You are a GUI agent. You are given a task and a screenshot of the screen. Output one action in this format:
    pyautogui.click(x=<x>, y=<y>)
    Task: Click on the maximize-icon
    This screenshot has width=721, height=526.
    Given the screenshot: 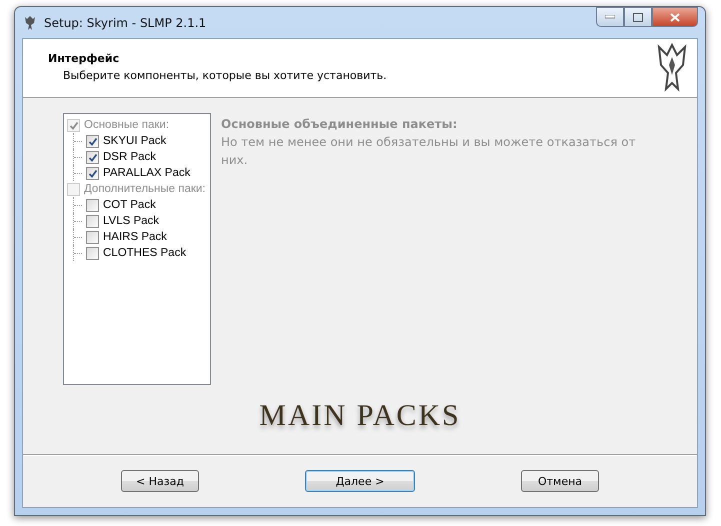 What is the action you would take?
    pyautogui.click(x=638, y=17)
    